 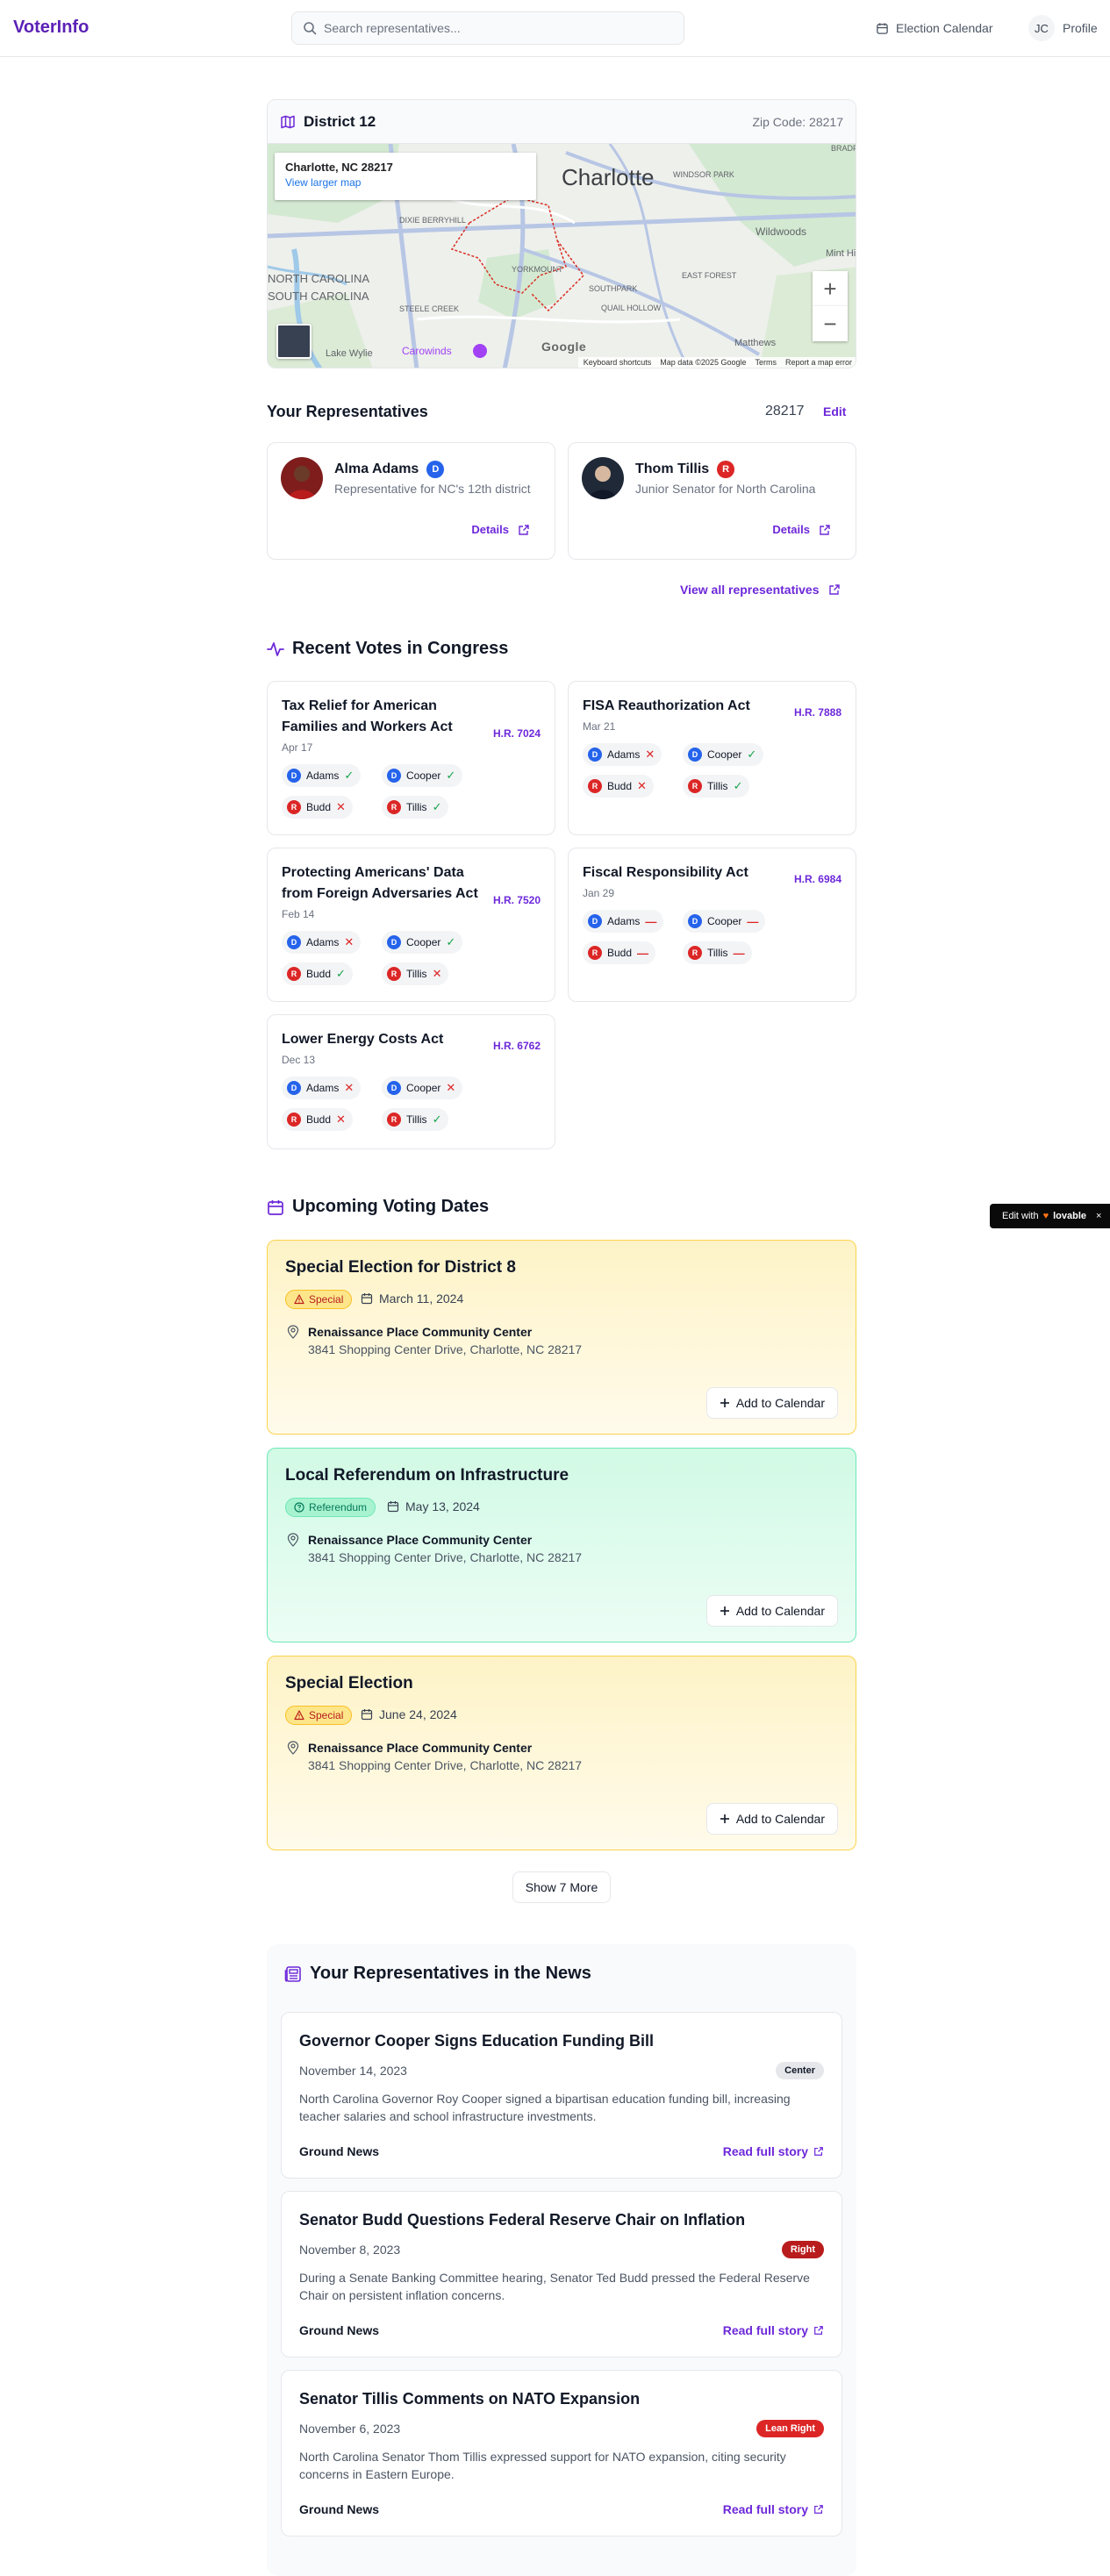 I want to click on svg-text: EAST FOREST, so click(x=709, y=275).